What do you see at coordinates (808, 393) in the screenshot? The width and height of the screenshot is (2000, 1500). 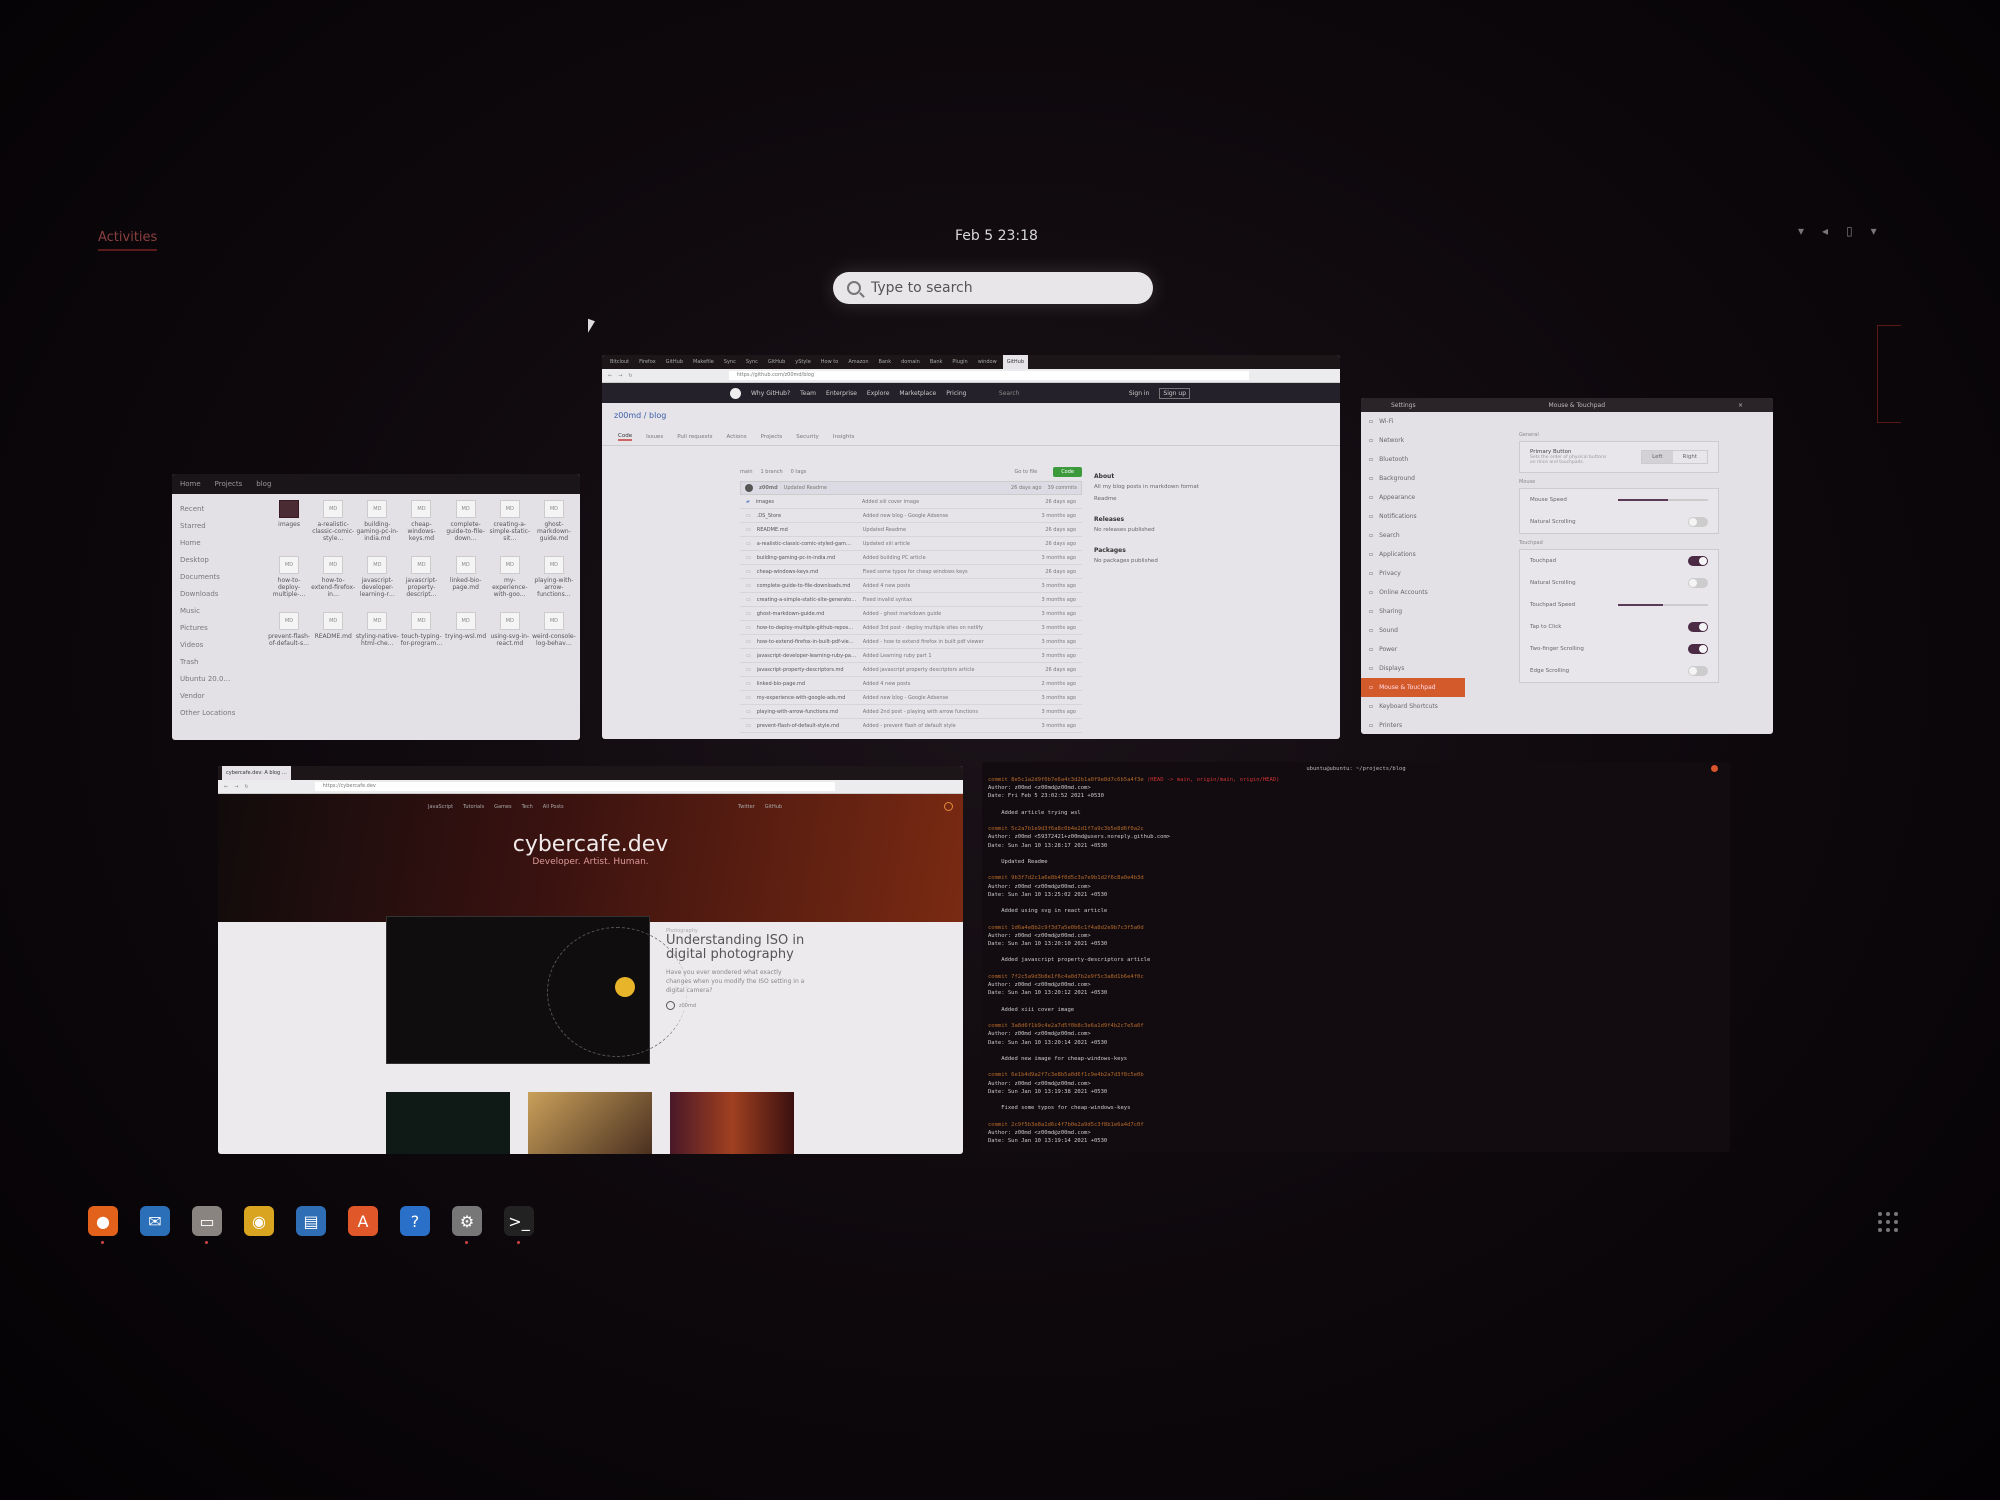 I see `github-nav-link: Team` at bounding box center [808, 393].